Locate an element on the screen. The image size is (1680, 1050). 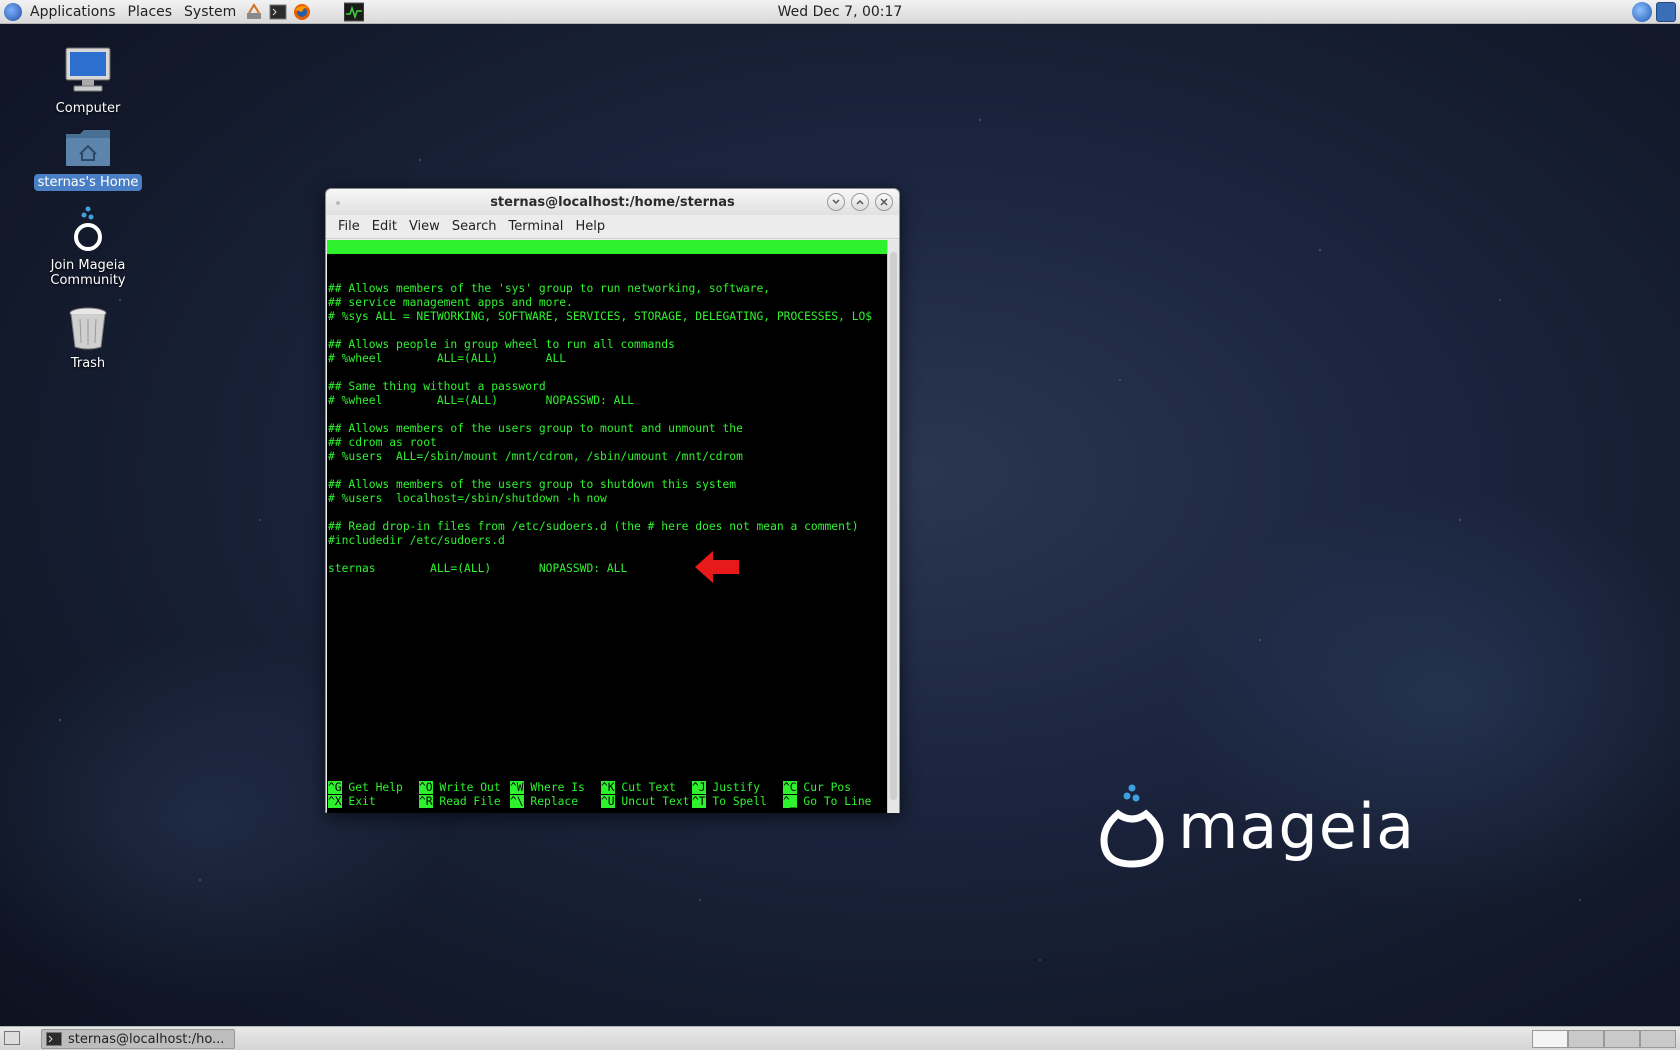
system-tray is located at coordinates (1654, 12).